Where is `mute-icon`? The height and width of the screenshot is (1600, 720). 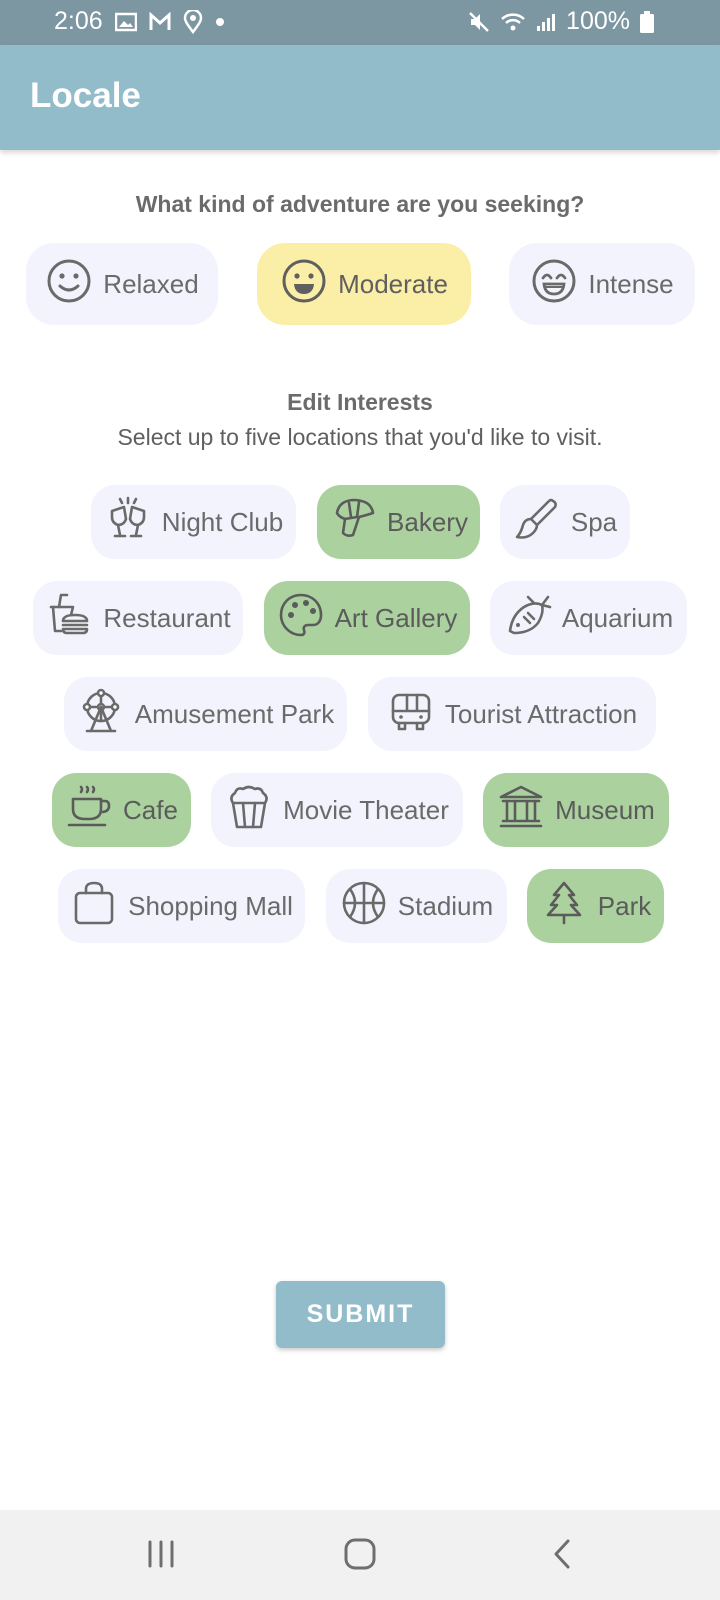 mute-icon is located at coordinates (479, 22).